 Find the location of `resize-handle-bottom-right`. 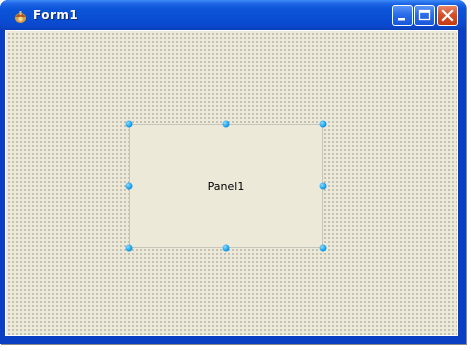

resize-handle-bottom-right is located at coordinates (323, 248).